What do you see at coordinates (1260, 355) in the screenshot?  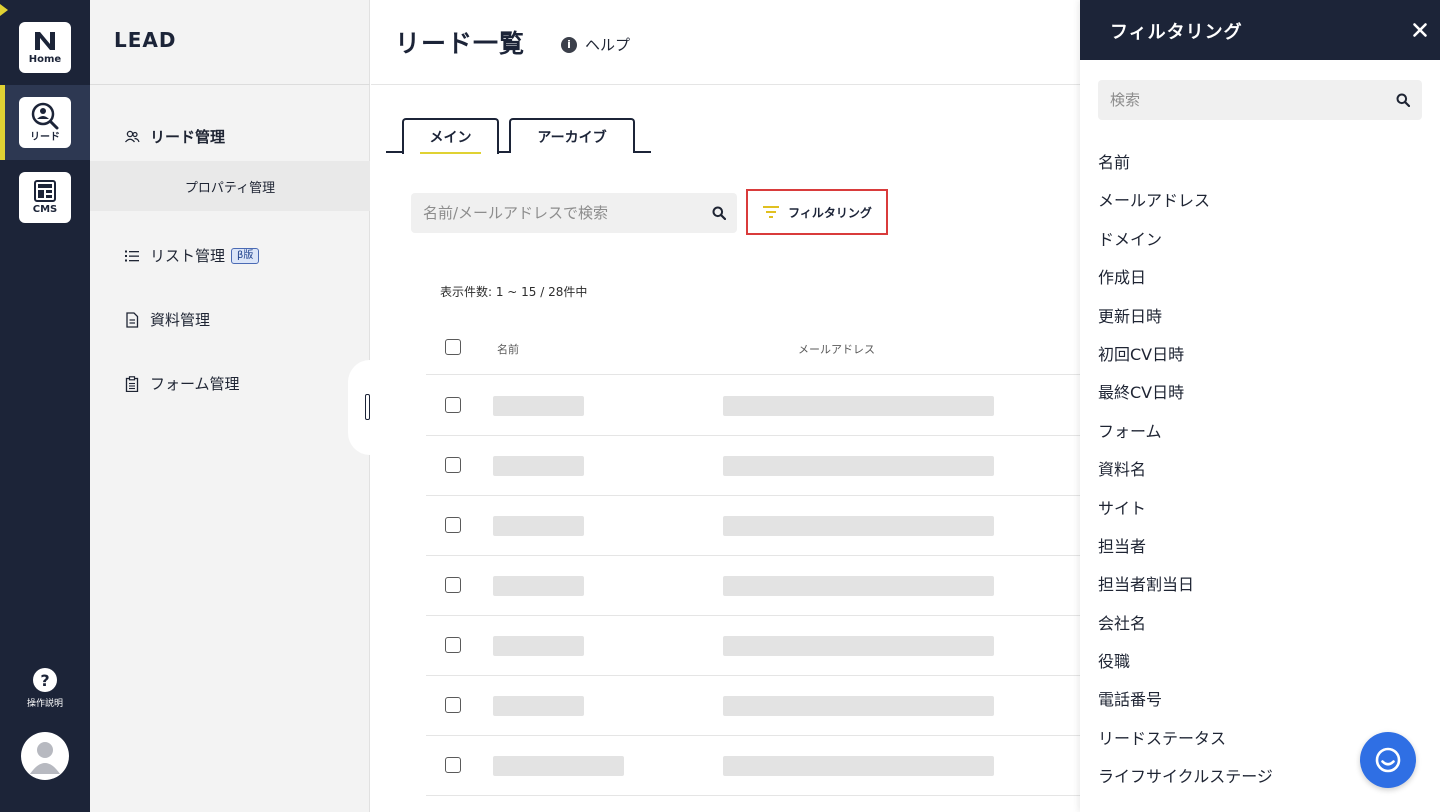 I see `filter-field-item: 初回CV日時` at bounding box center [1260, 355].